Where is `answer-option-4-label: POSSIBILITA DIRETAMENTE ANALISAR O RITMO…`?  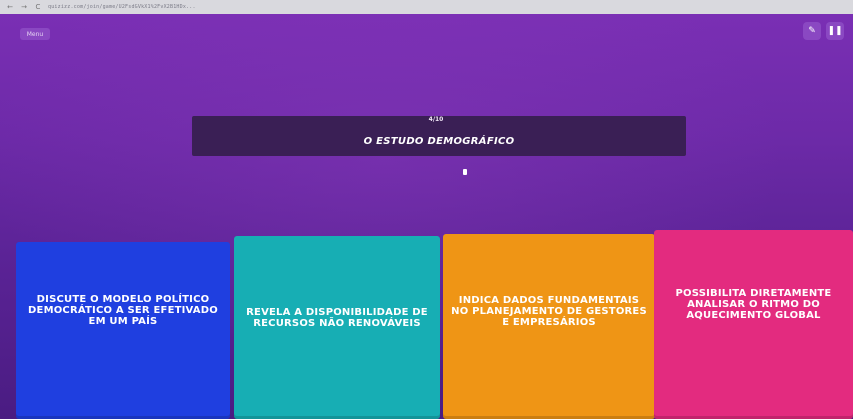
answer-option-4-label: POSSIBILITA DIRETAMENTE ANALISAR O RITMO… is located at coordinates (753, 304).